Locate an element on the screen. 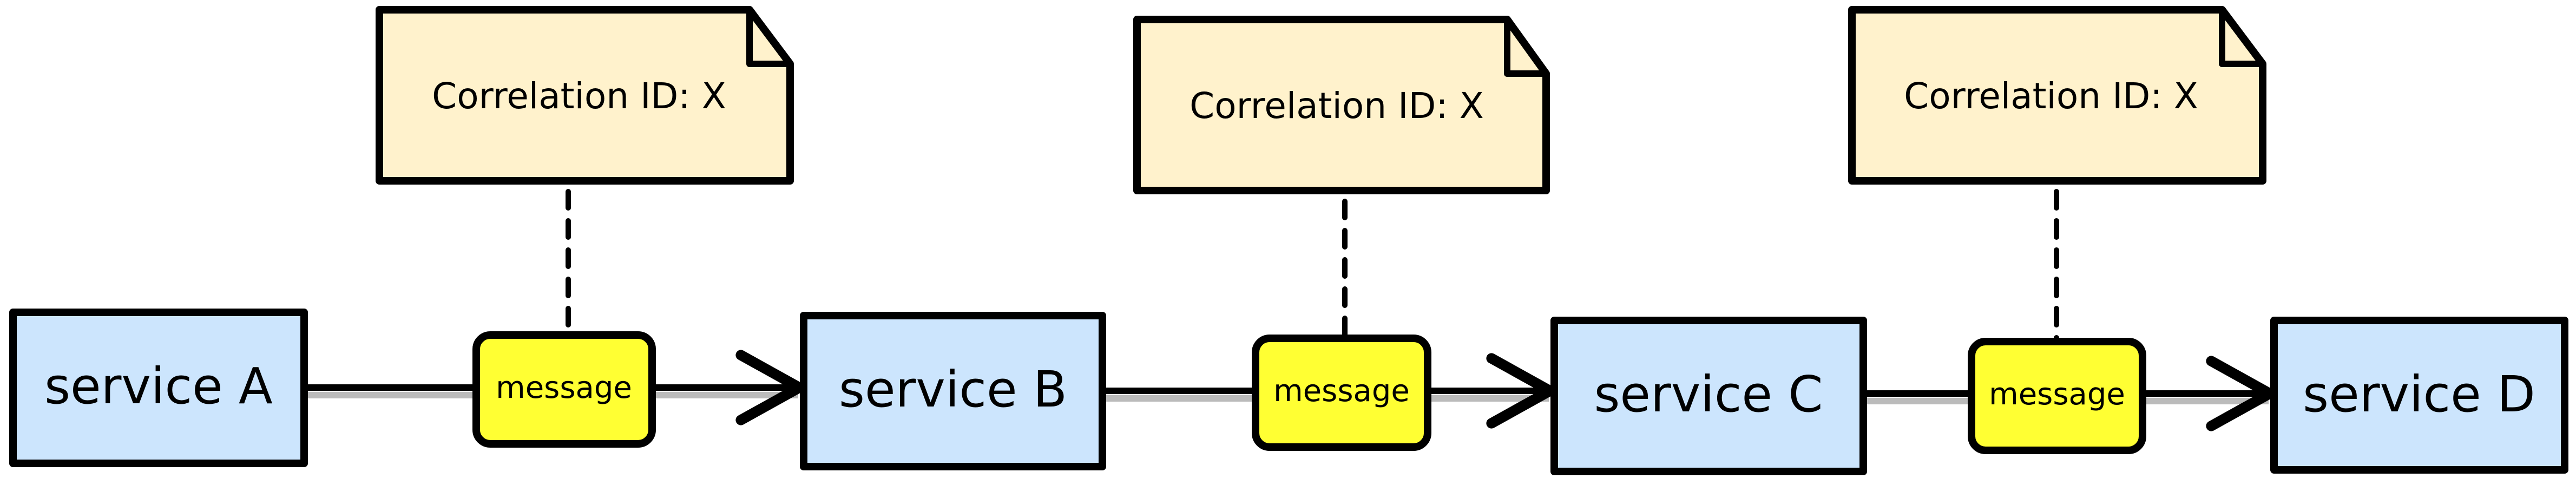 This screenshot has width=2576, height=485. message-box-2: message is located at coordinates (1341, 393).